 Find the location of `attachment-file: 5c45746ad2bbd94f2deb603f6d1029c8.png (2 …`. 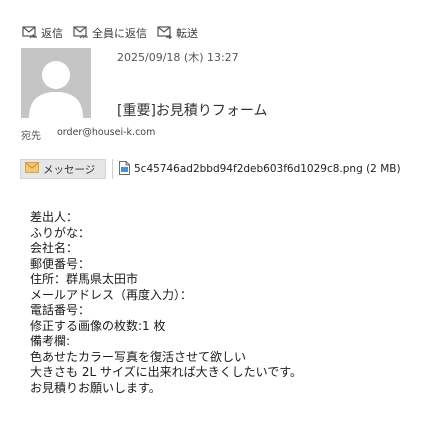

attachment-file: 5c45746ad2bbd94f2deb603f6d1029c8.png (2 … is located at coordinates (260, 169).